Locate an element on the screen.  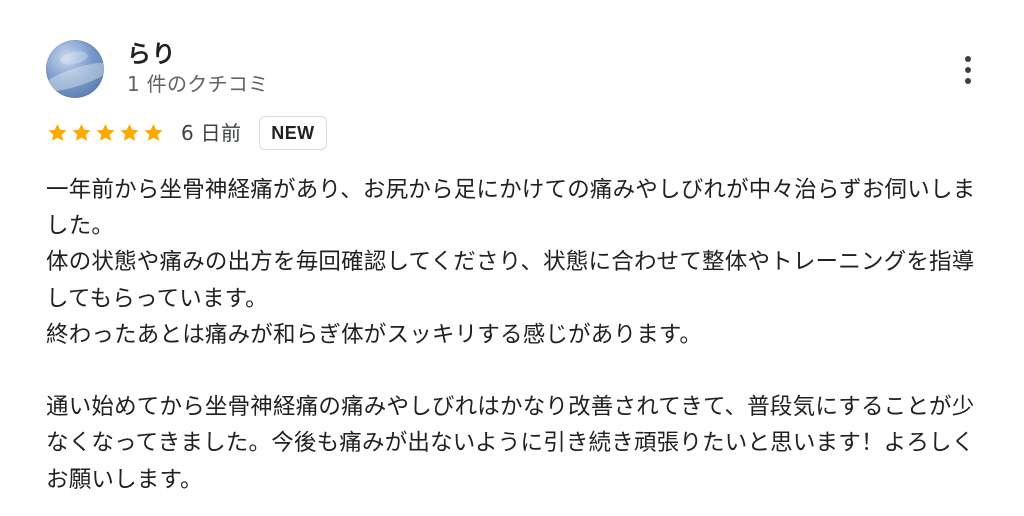
review-meta-row: 6 日前 NEW is located at coordinates (186, 133).